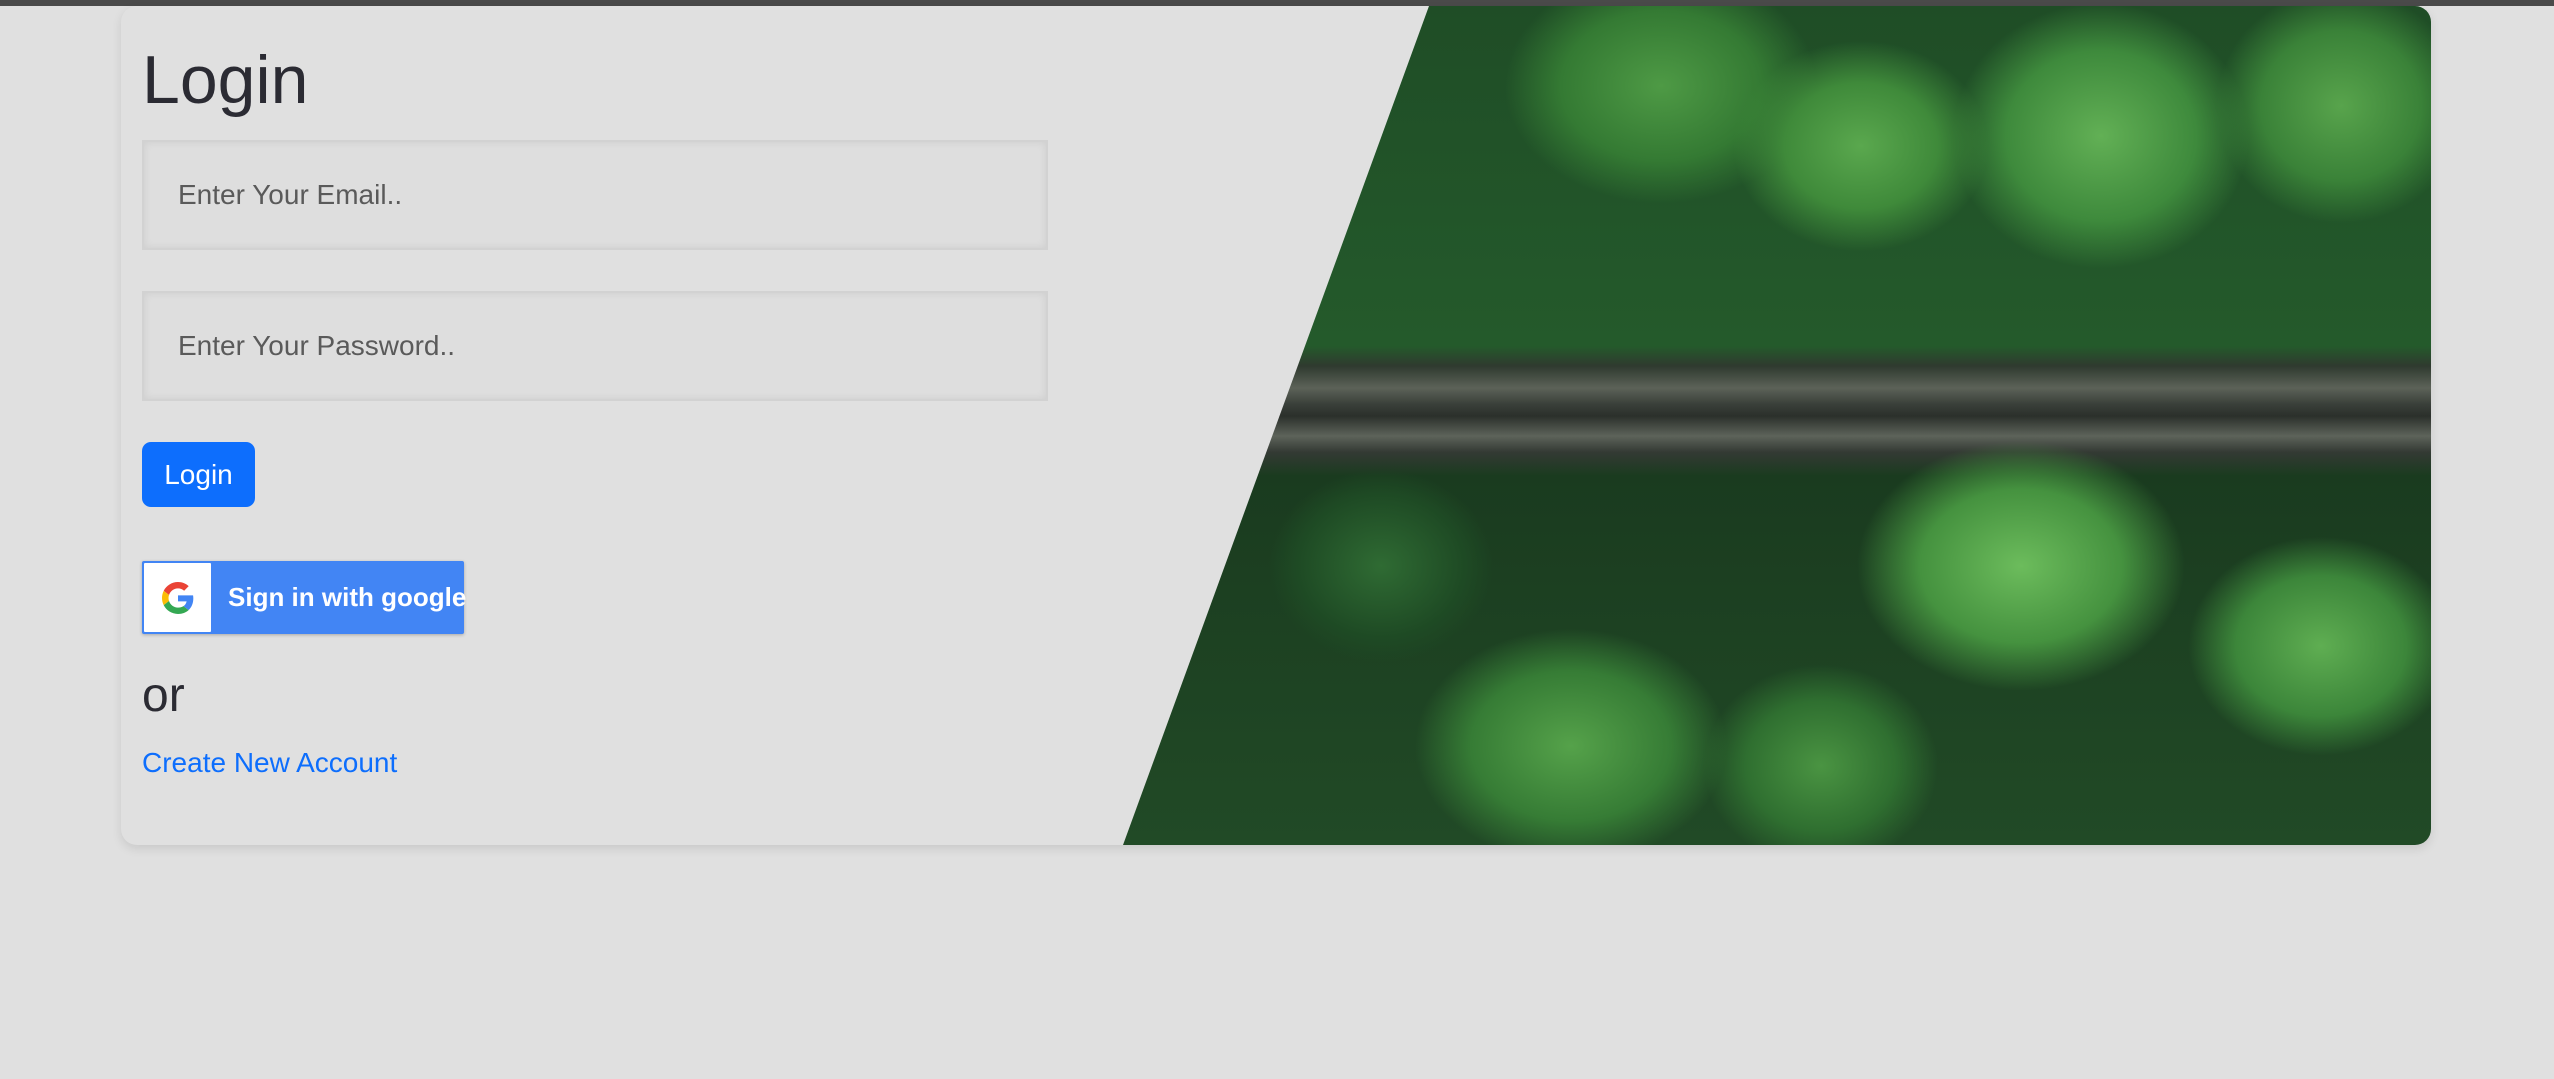 Image resolution: width=2554 pixels, height=1079 pixels. Describe the element at coordinates (163, 695) in the screenshot. I see `or-separator: or` at that location.